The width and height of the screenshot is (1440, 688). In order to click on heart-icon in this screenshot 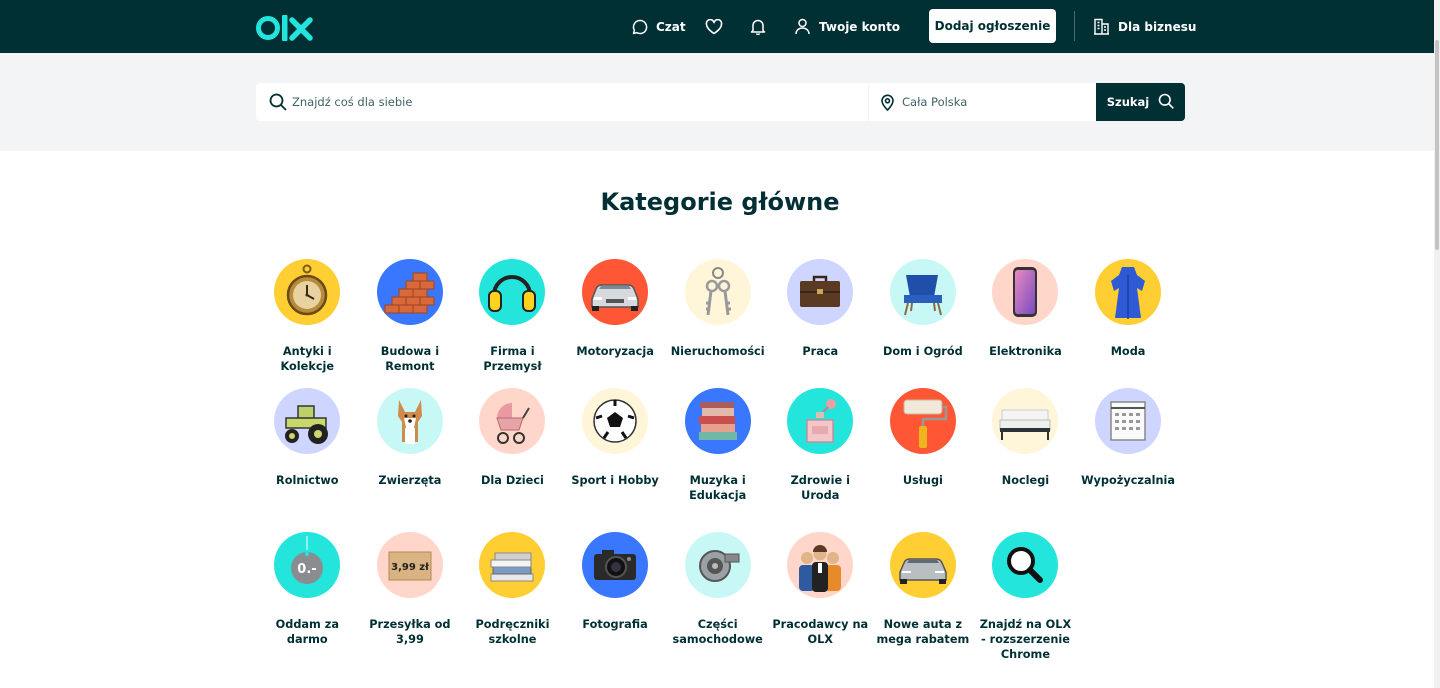, I will do `click(714, 26)`.